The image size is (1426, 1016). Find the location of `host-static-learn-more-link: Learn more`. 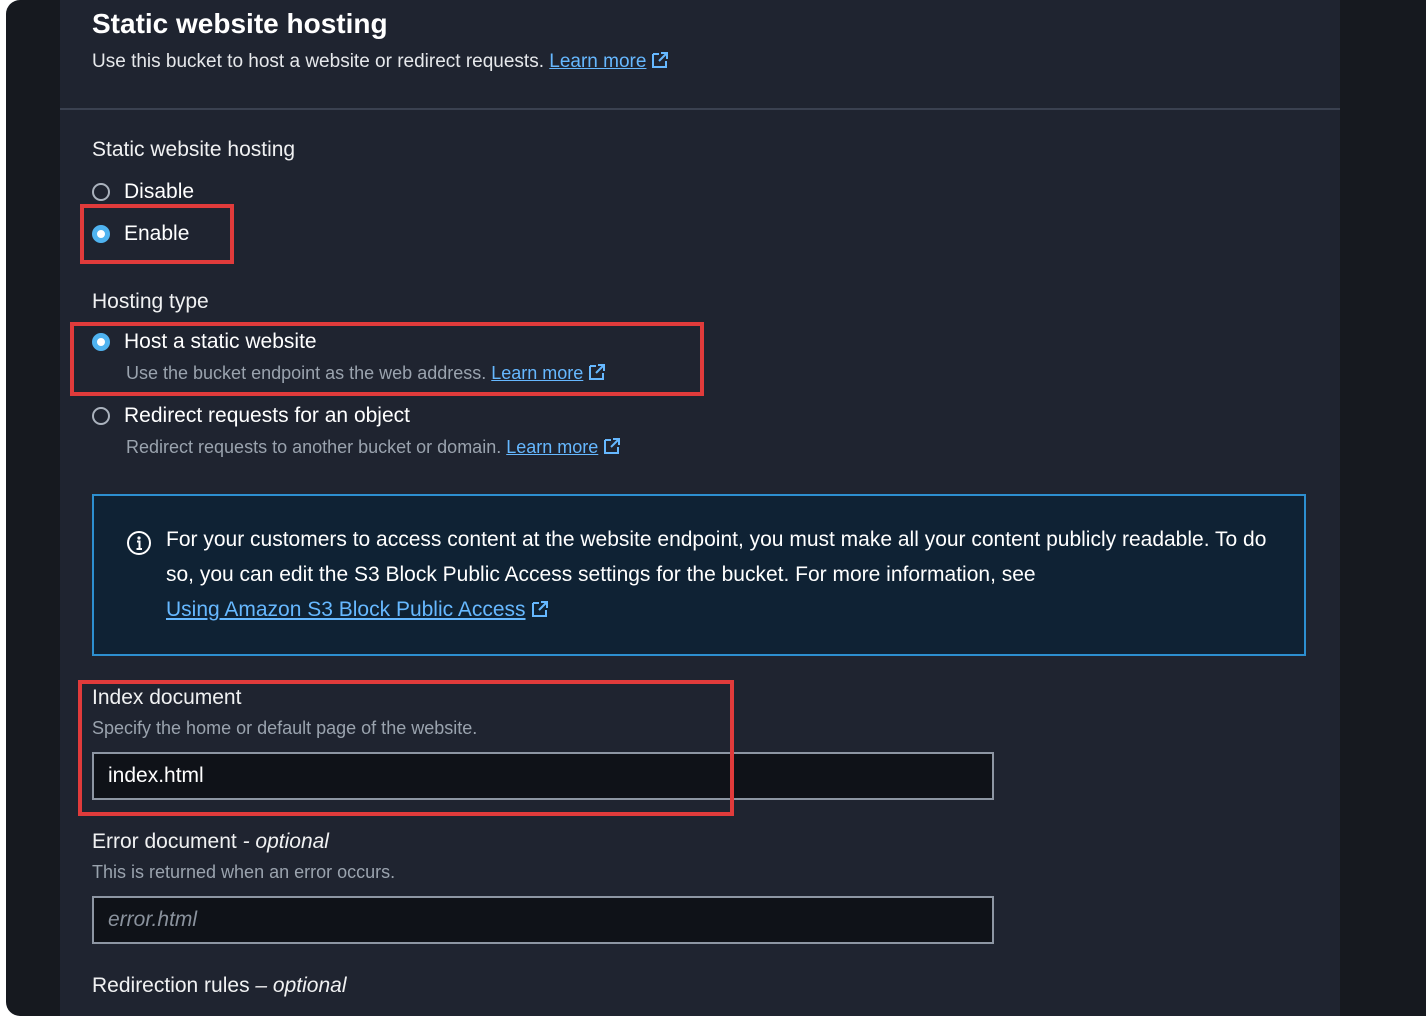

host-static-learn-more-link: Learn more is located at coordinates (549, 373).